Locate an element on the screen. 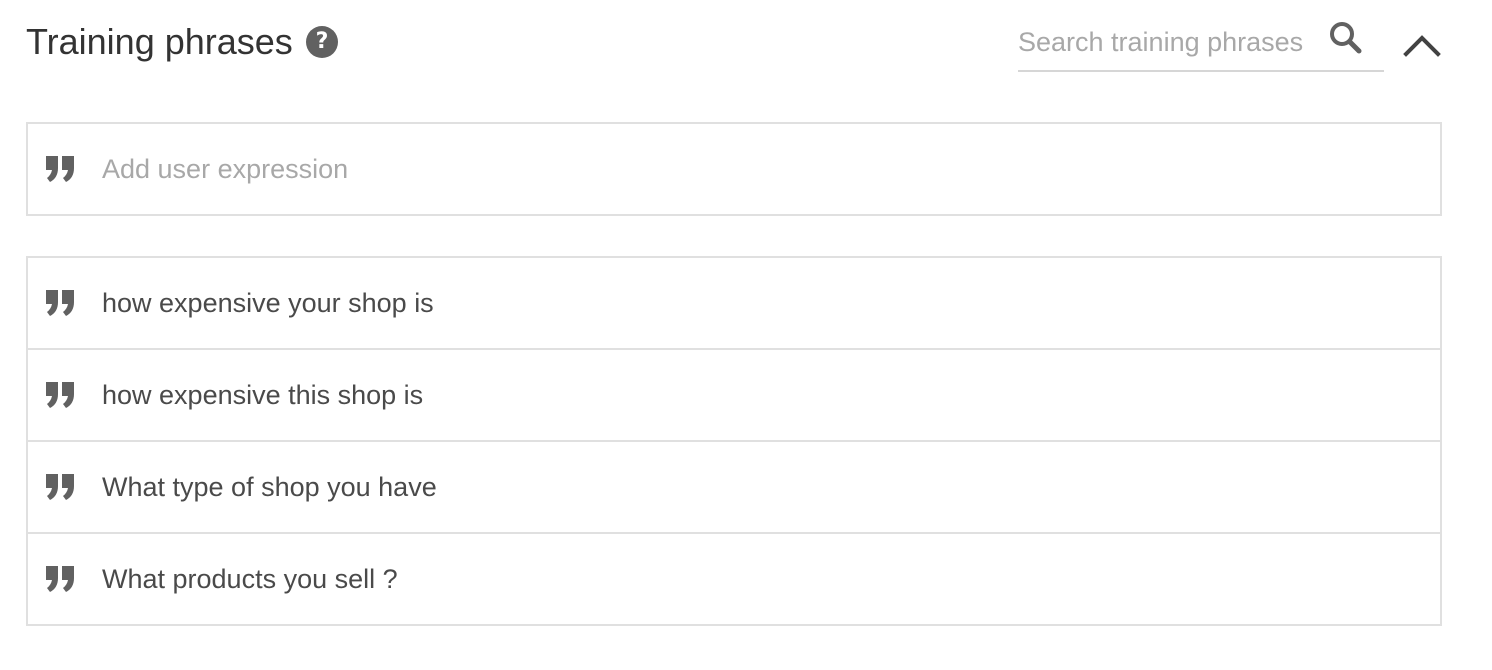 The width and height of the screenshot is (1492, 670). search-field is located at coordinates (1201, 43).